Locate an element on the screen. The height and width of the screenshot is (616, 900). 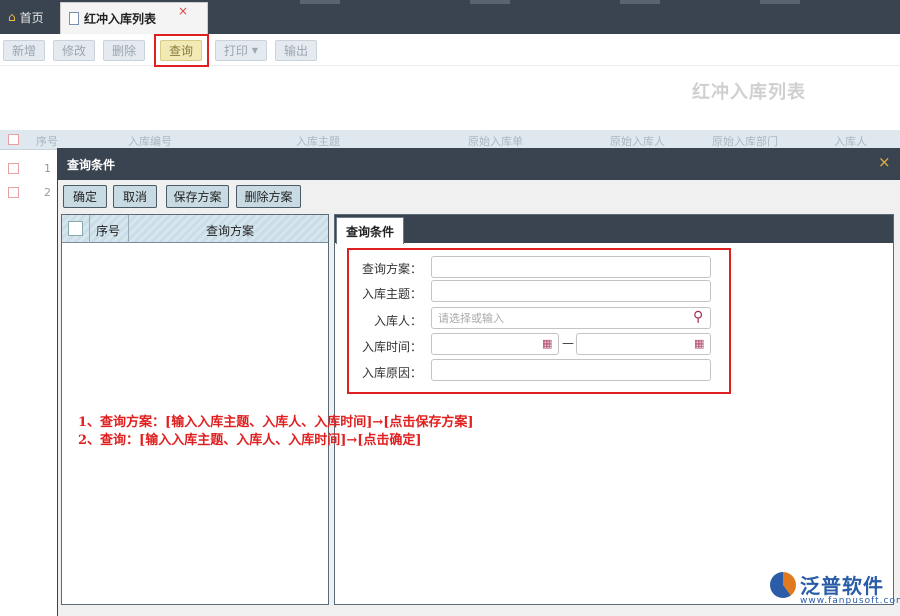
grid-col-subject: 入库主题 is located at coordinates (318, 141).